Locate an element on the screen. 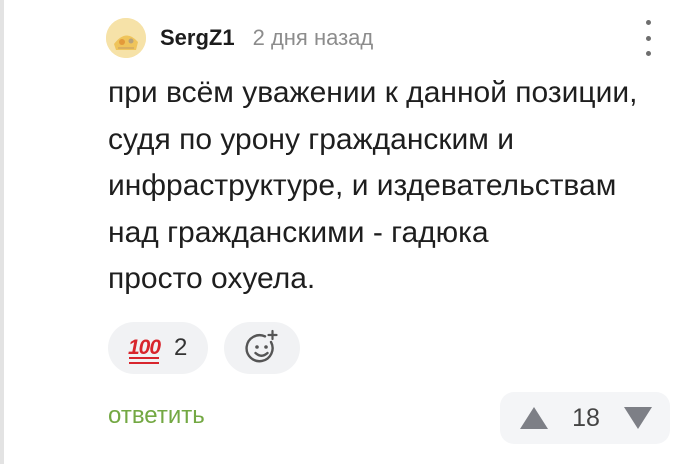 This screenshot has width=700, height=464. downvote-button is located at coordinates (638, 418).